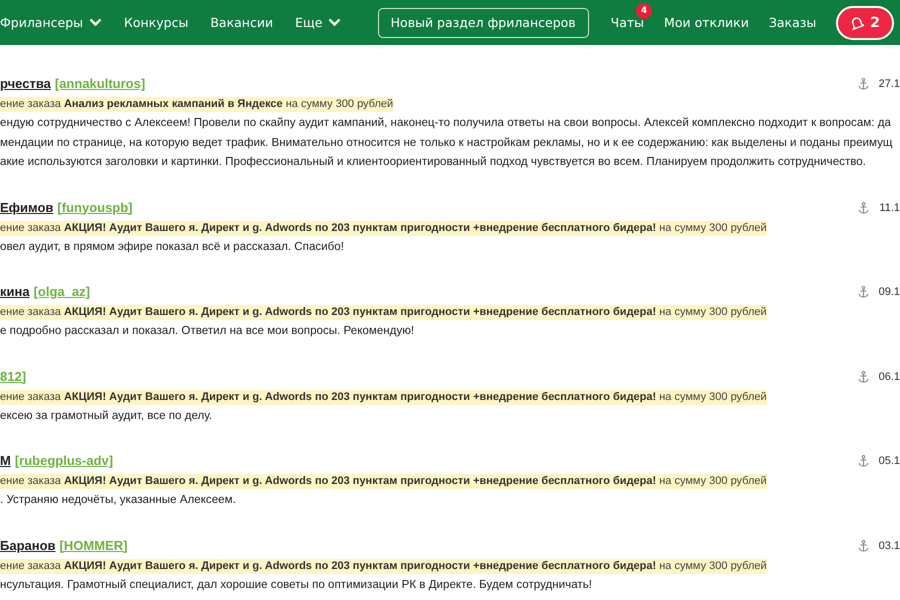 This screenshot has height=600, width=900. Describe the element at coordinates (207, 331) in the screenshot. I see `review-text: е подробно рассказал и показал. Ответил на все мои вопросы. Рекомендую!` at that location.